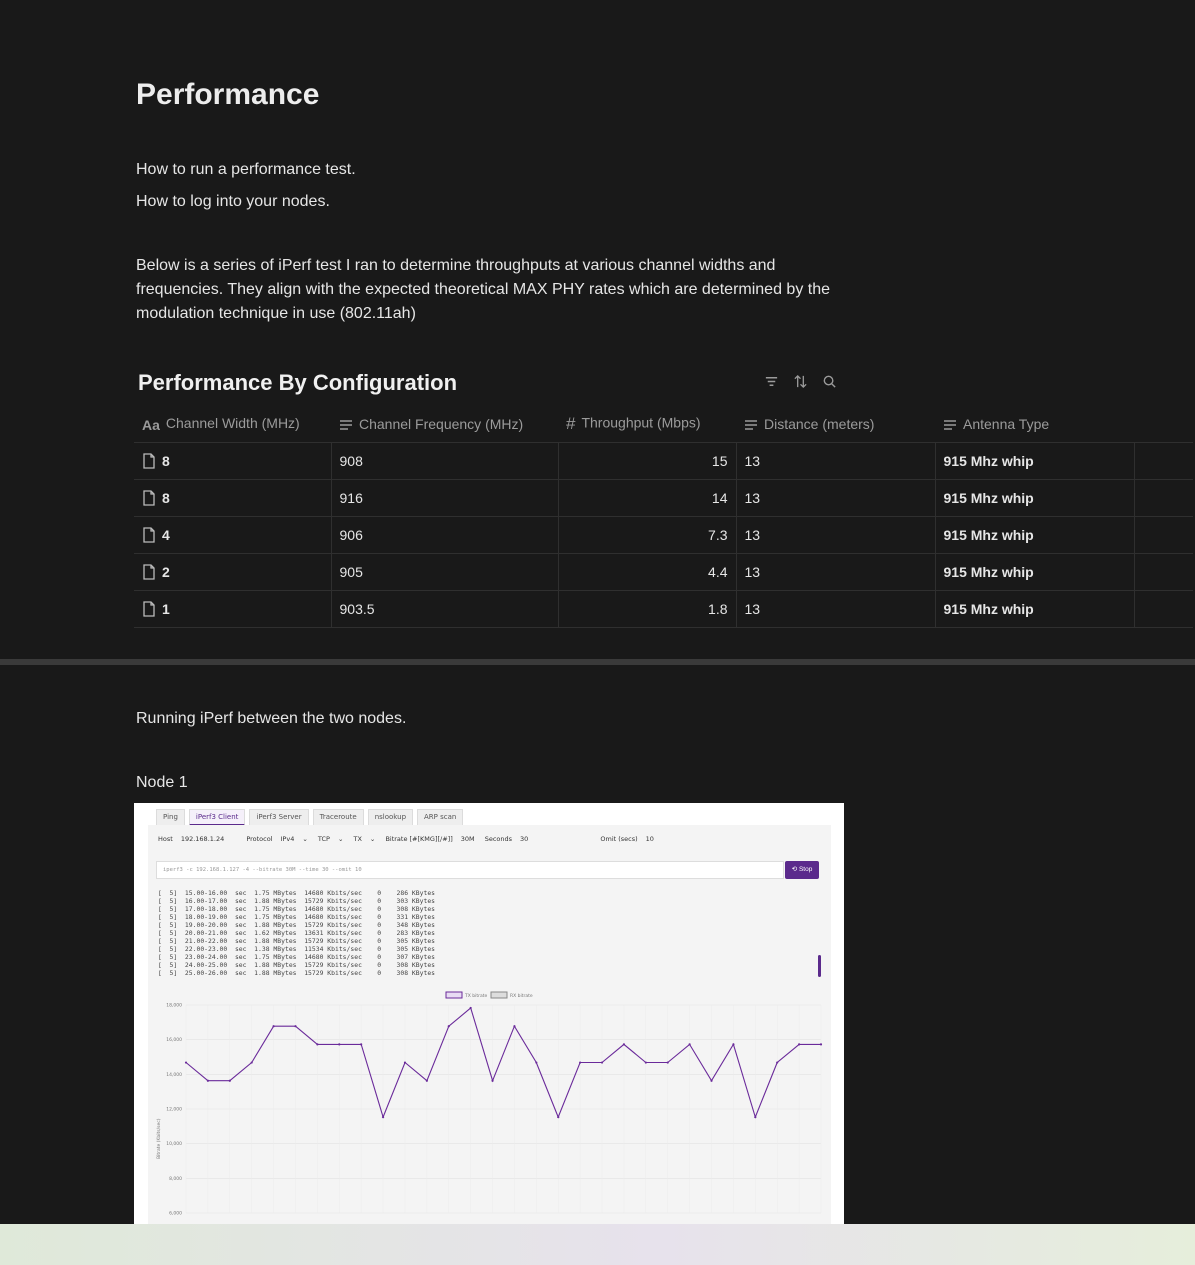  I want to click on number-icon: #, so click(571, 423).